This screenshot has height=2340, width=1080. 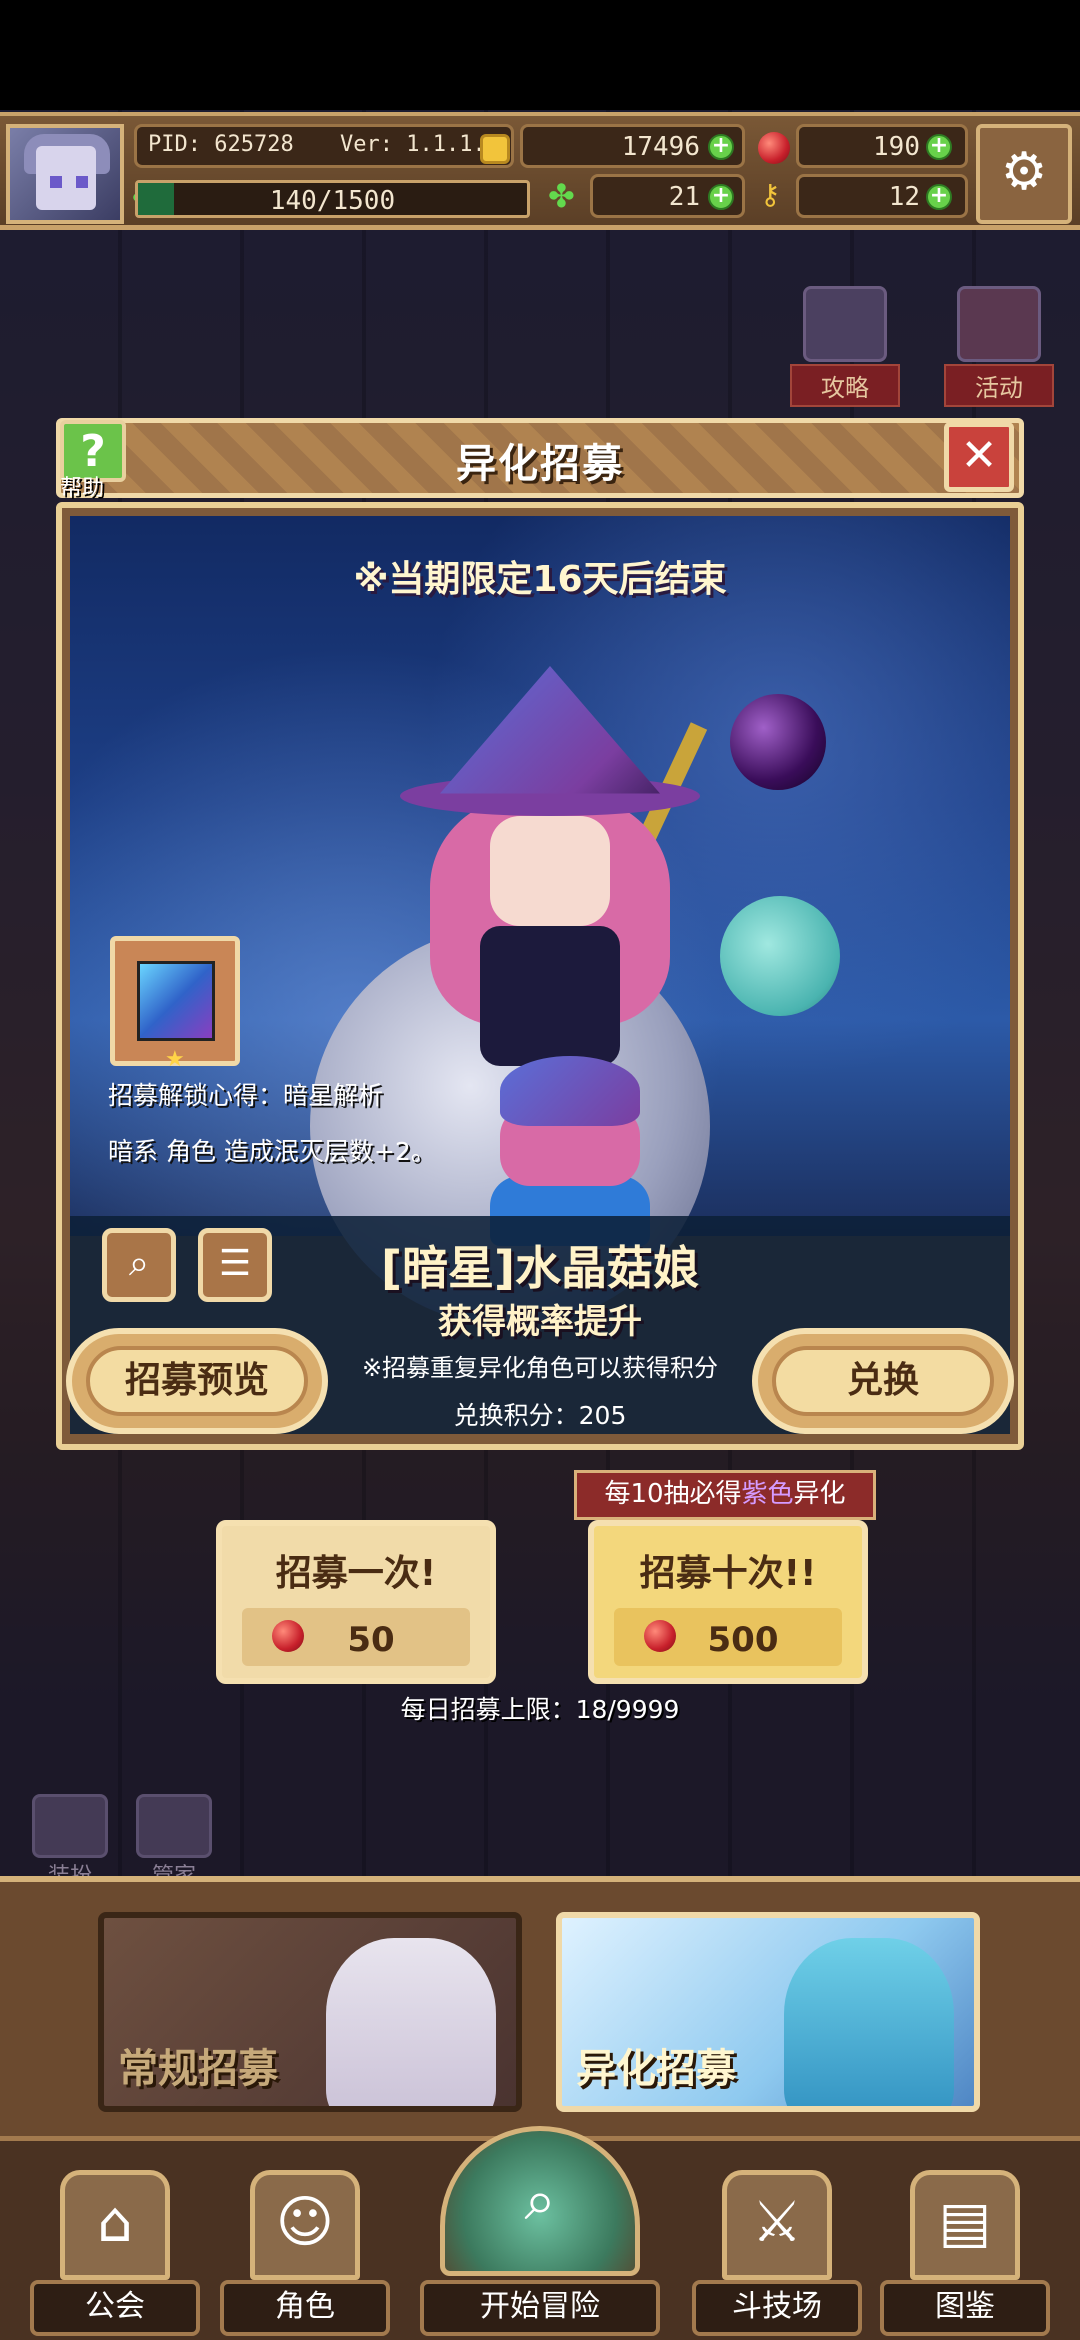 What do you see at coordinates (540, 2201) in the screenshot?
I see `adventure-magnifier-icon: ⌕` at bounding box center [540, 2201].